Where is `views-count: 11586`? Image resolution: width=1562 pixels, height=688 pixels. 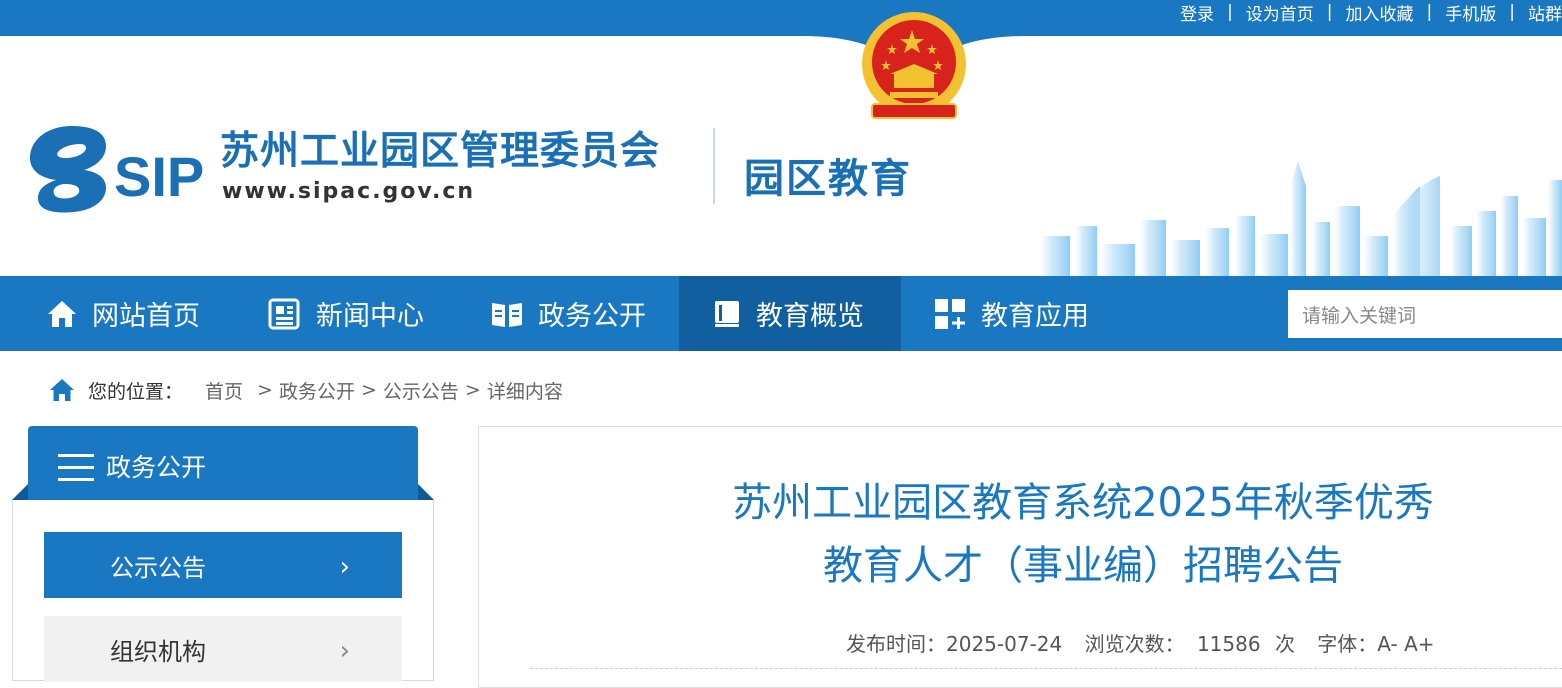 views-count: 11586 is located at coordinates (1228, 644).